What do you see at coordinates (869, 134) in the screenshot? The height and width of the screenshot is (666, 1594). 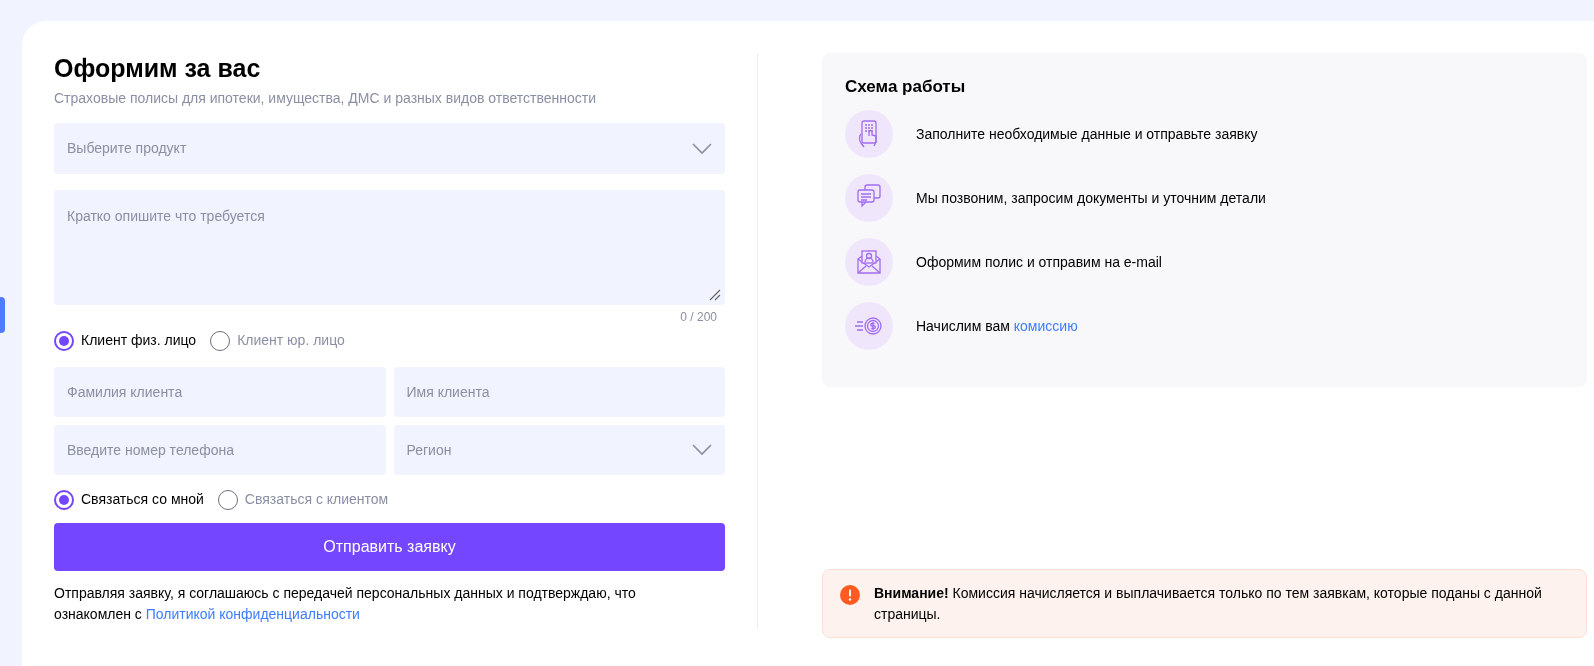 I see `phone-step-icon` at bounding box center [869, 134].